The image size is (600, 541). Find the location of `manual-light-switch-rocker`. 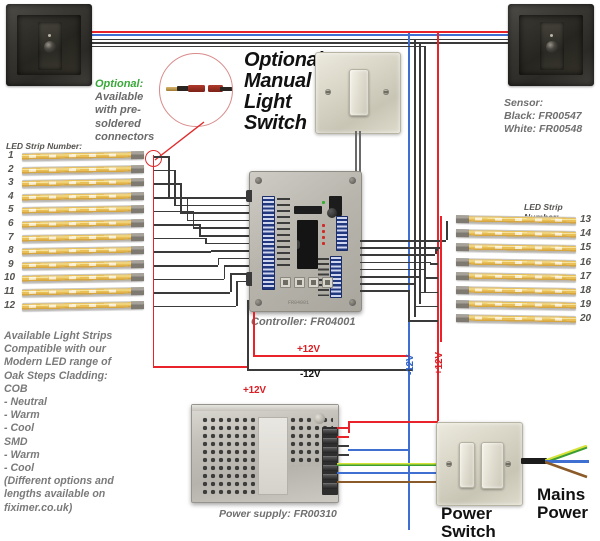

manual-light-switch-rocker is located at coordinates (359, 92).